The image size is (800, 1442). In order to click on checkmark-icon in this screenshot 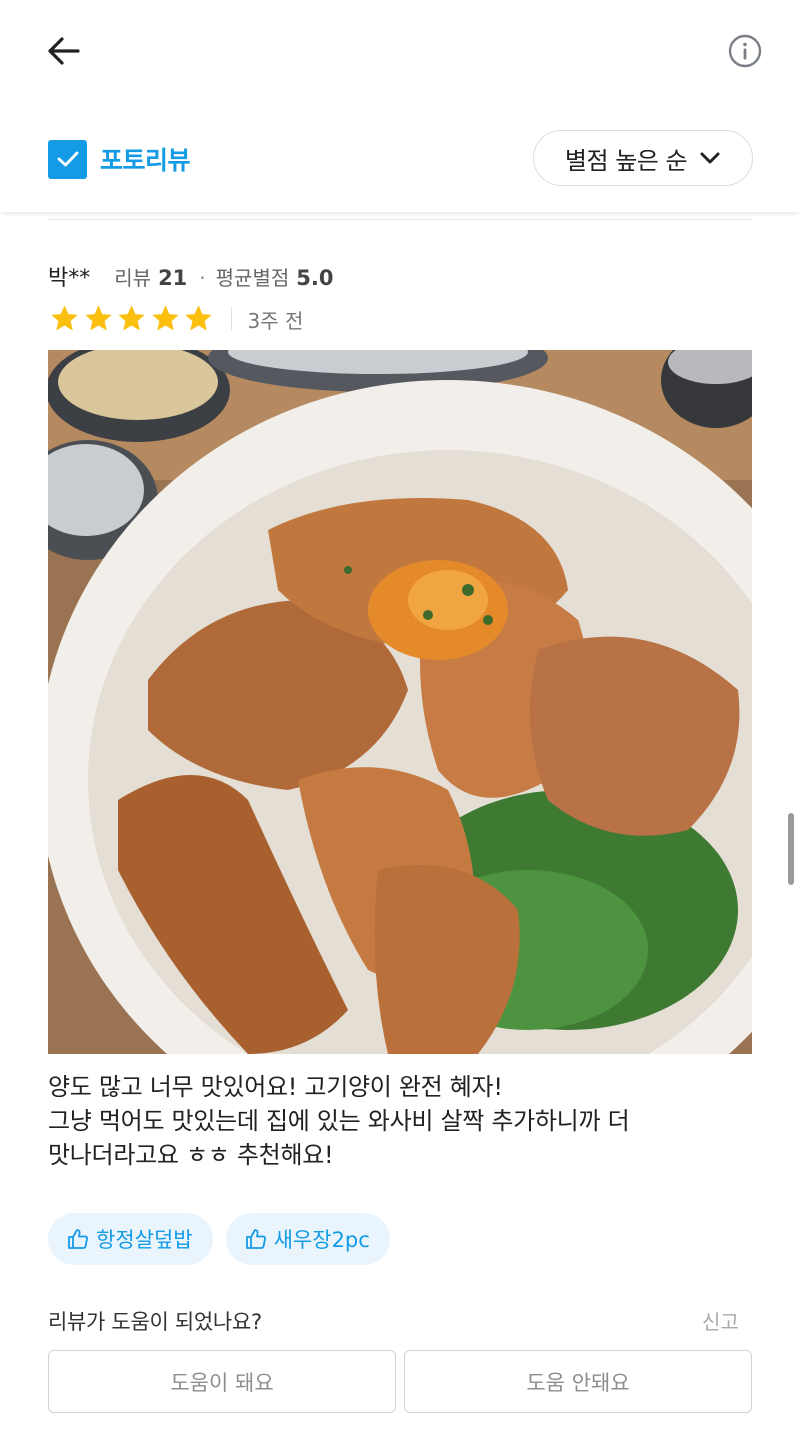, I will do `click(67, 159)`.